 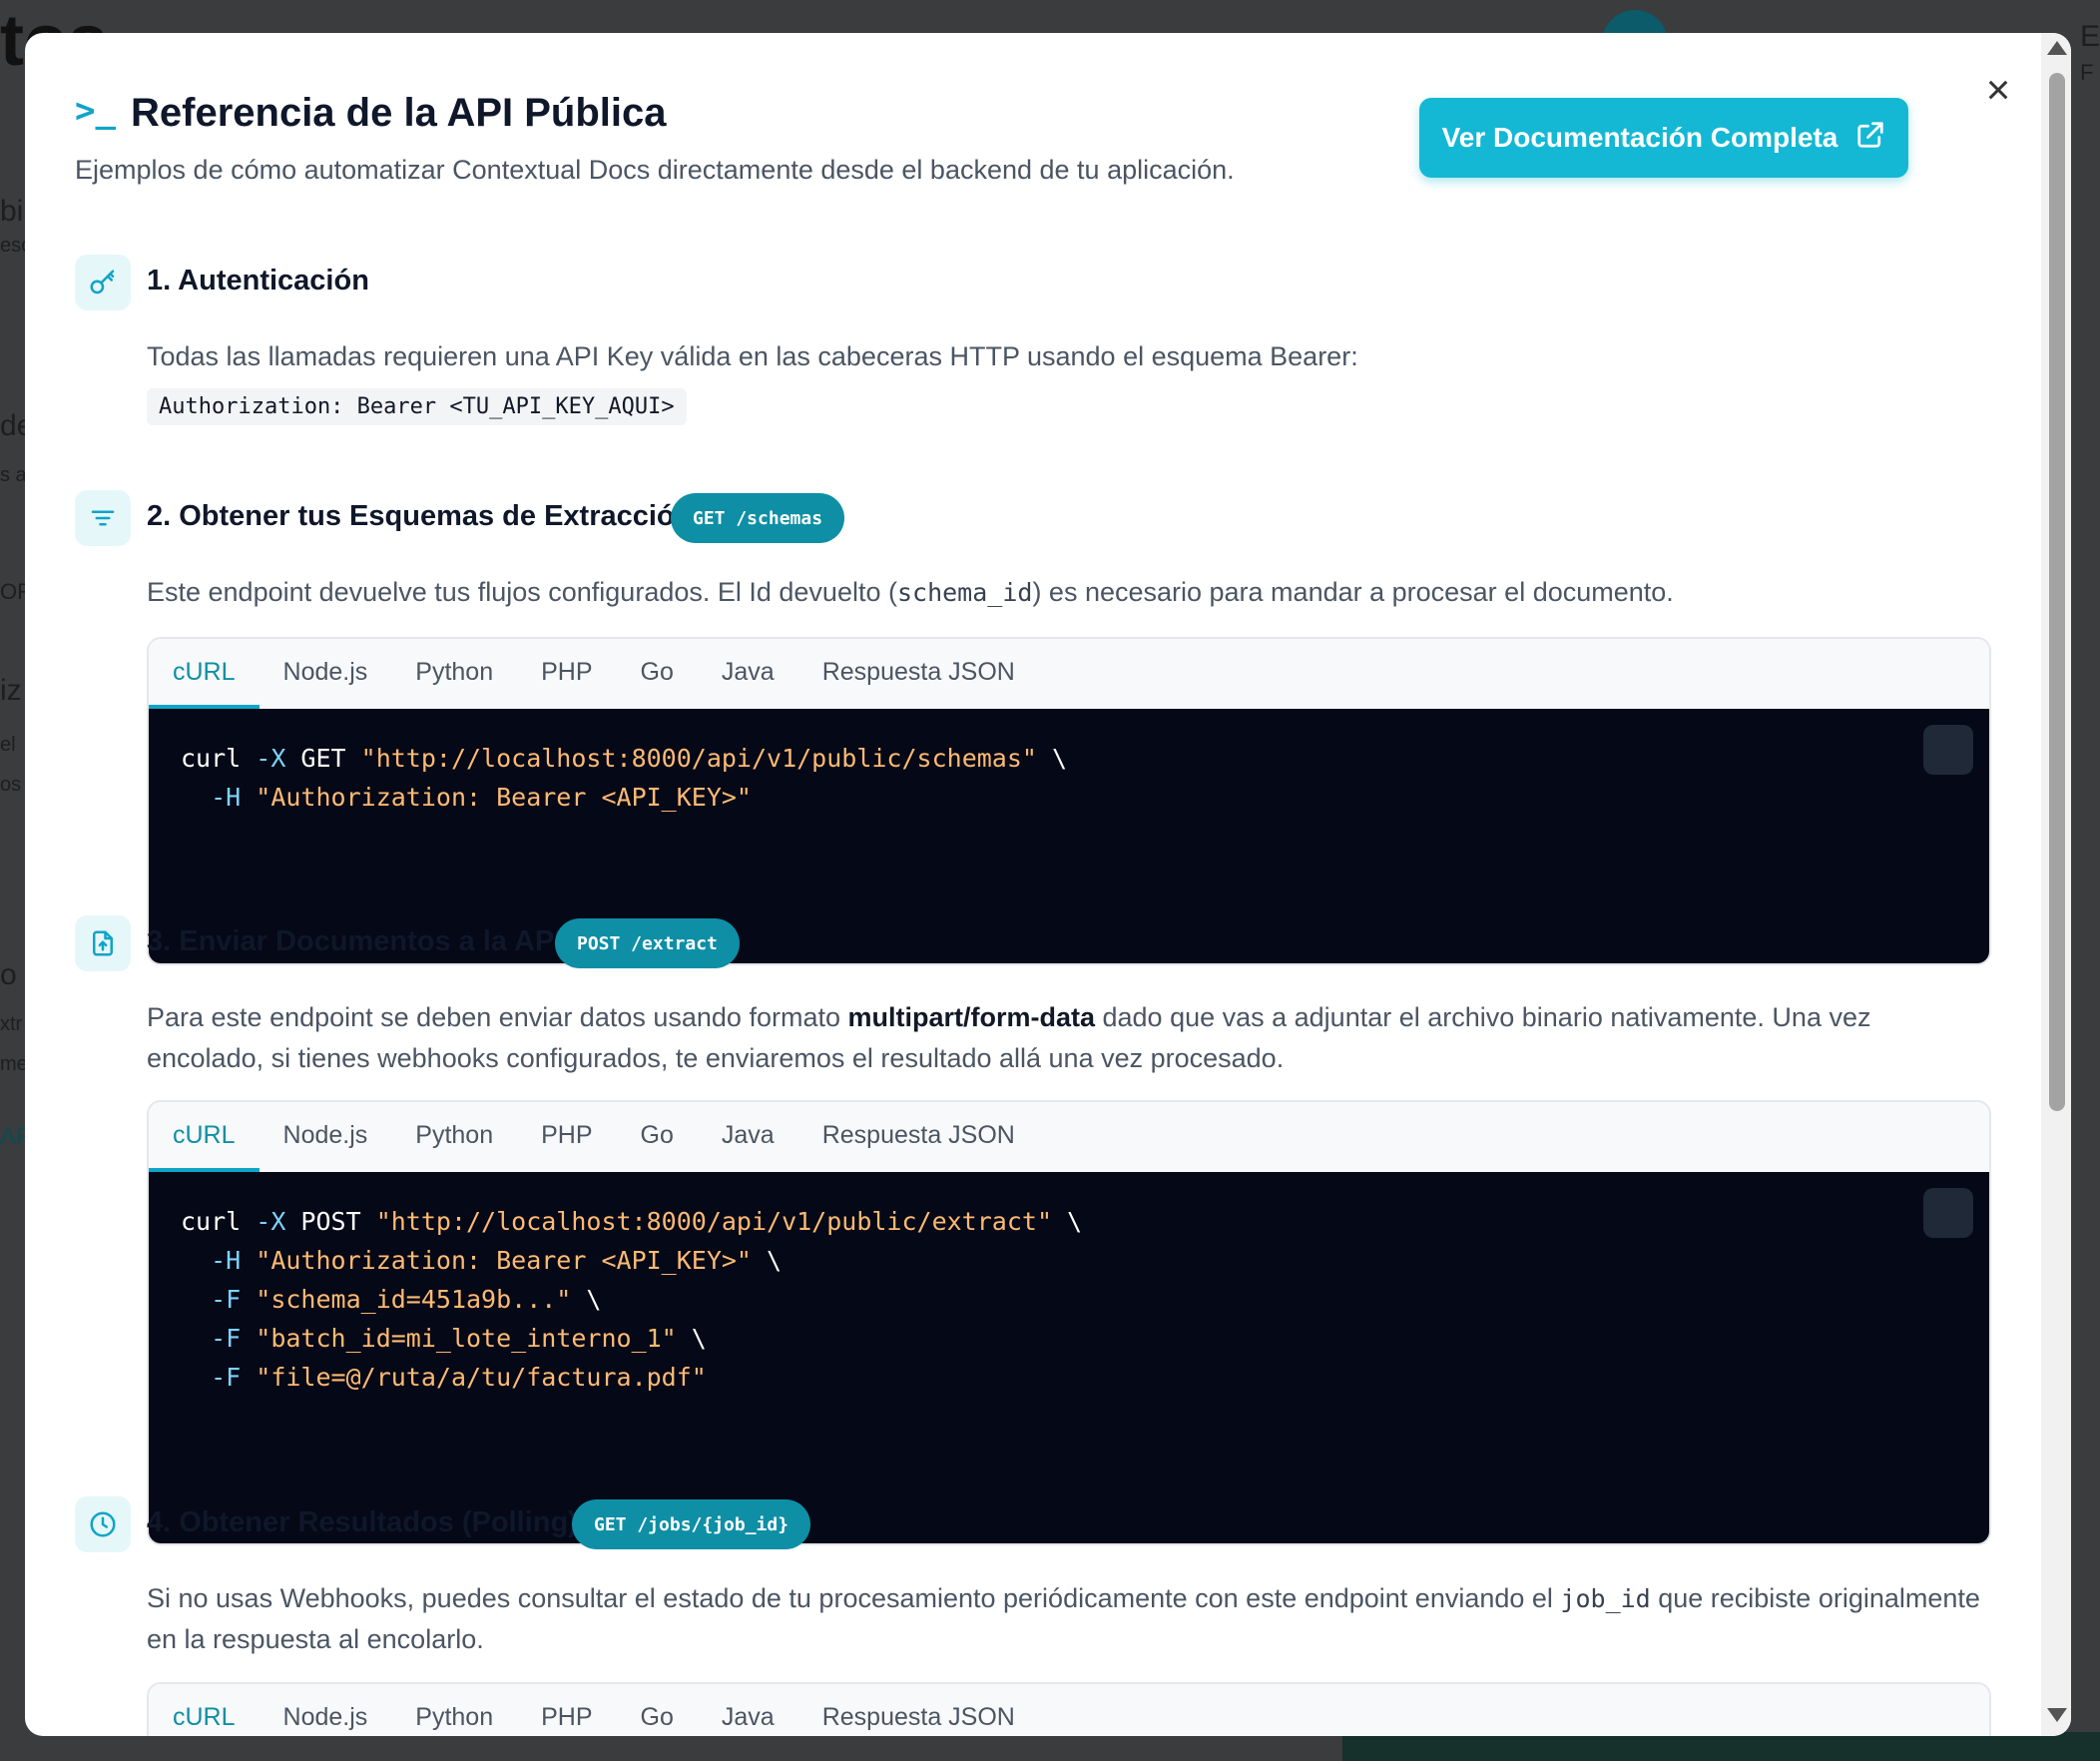 What do you see at coordinates (2057, 48) in the screenshot?
I see `scroll-up-icon` at bounding box center [2057, 48].